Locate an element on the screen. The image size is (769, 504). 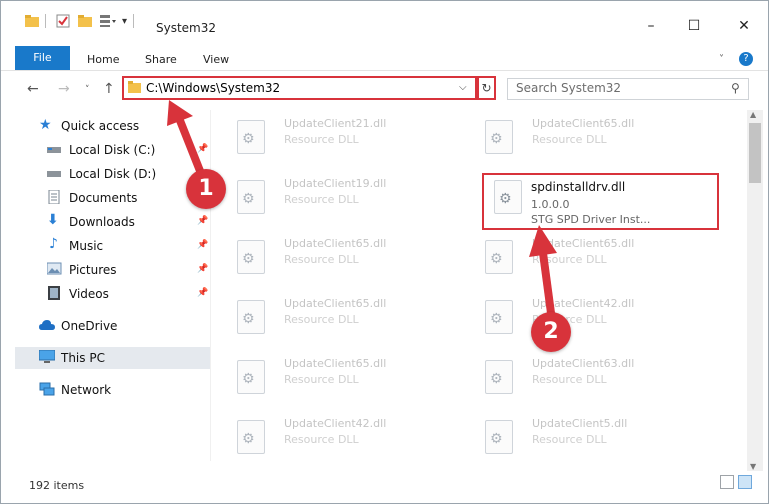
list-item: ⚙ UpdateClient21.dll Resource DLL is located at coordinates (332, 136).